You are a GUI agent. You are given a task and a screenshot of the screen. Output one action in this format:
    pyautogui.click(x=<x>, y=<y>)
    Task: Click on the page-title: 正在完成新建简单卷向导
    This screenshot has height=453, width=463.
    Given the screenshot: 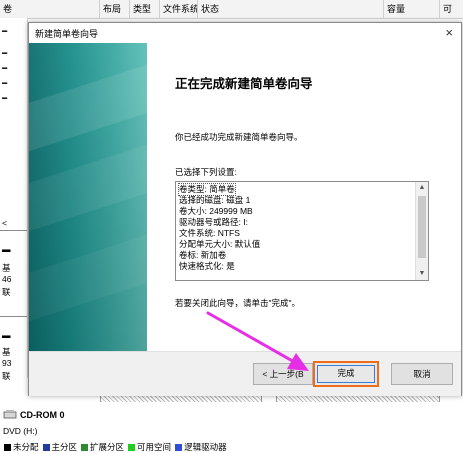 What is the action you would take?
    pyautogui.click(x=244, y=84)
    